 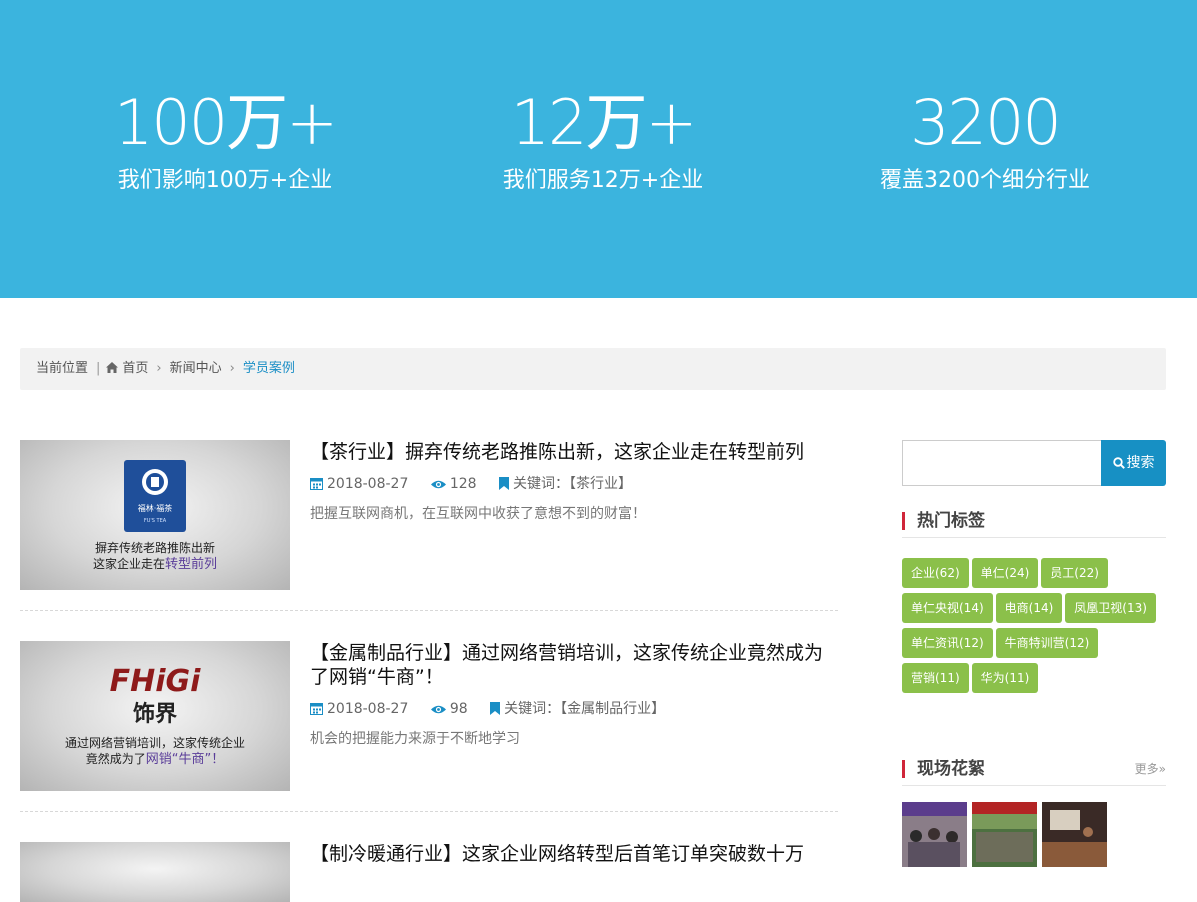 I want to click on stat-description: 我们服务12万+企业, so click(x=603, y=180).